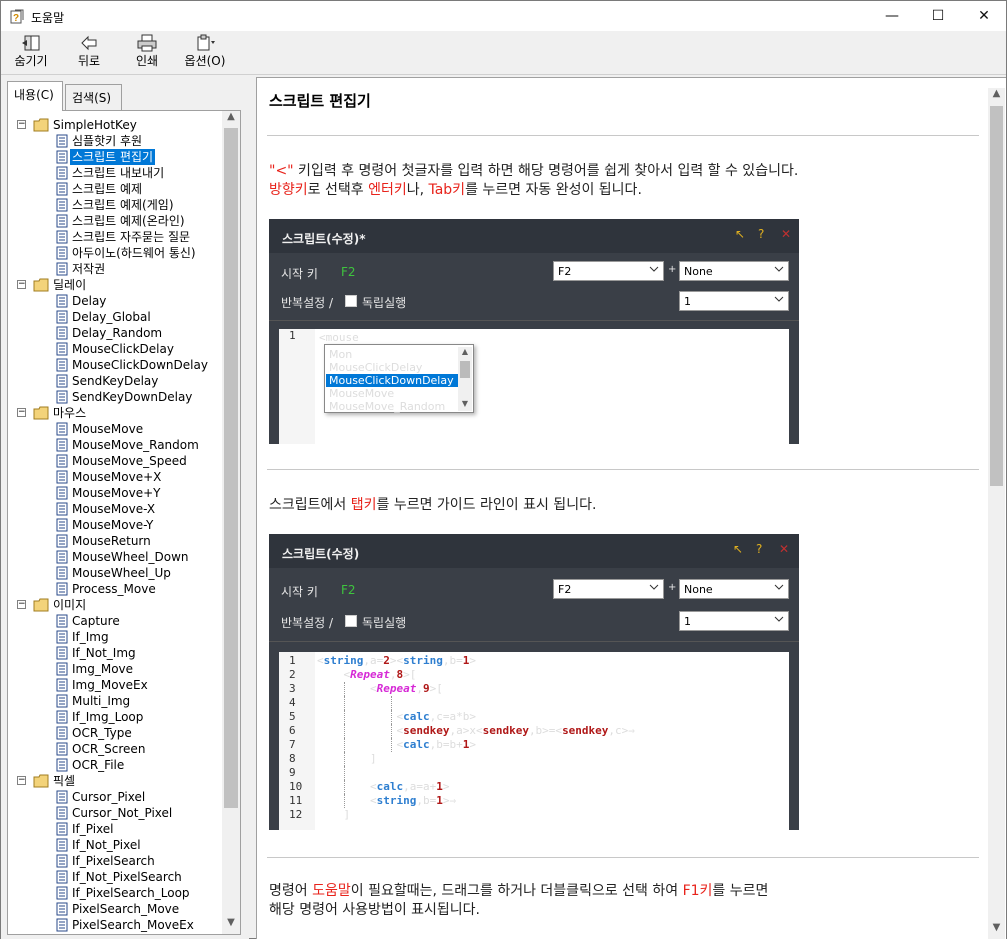  I want to click on code-line: <mouse, so click(339, 337).